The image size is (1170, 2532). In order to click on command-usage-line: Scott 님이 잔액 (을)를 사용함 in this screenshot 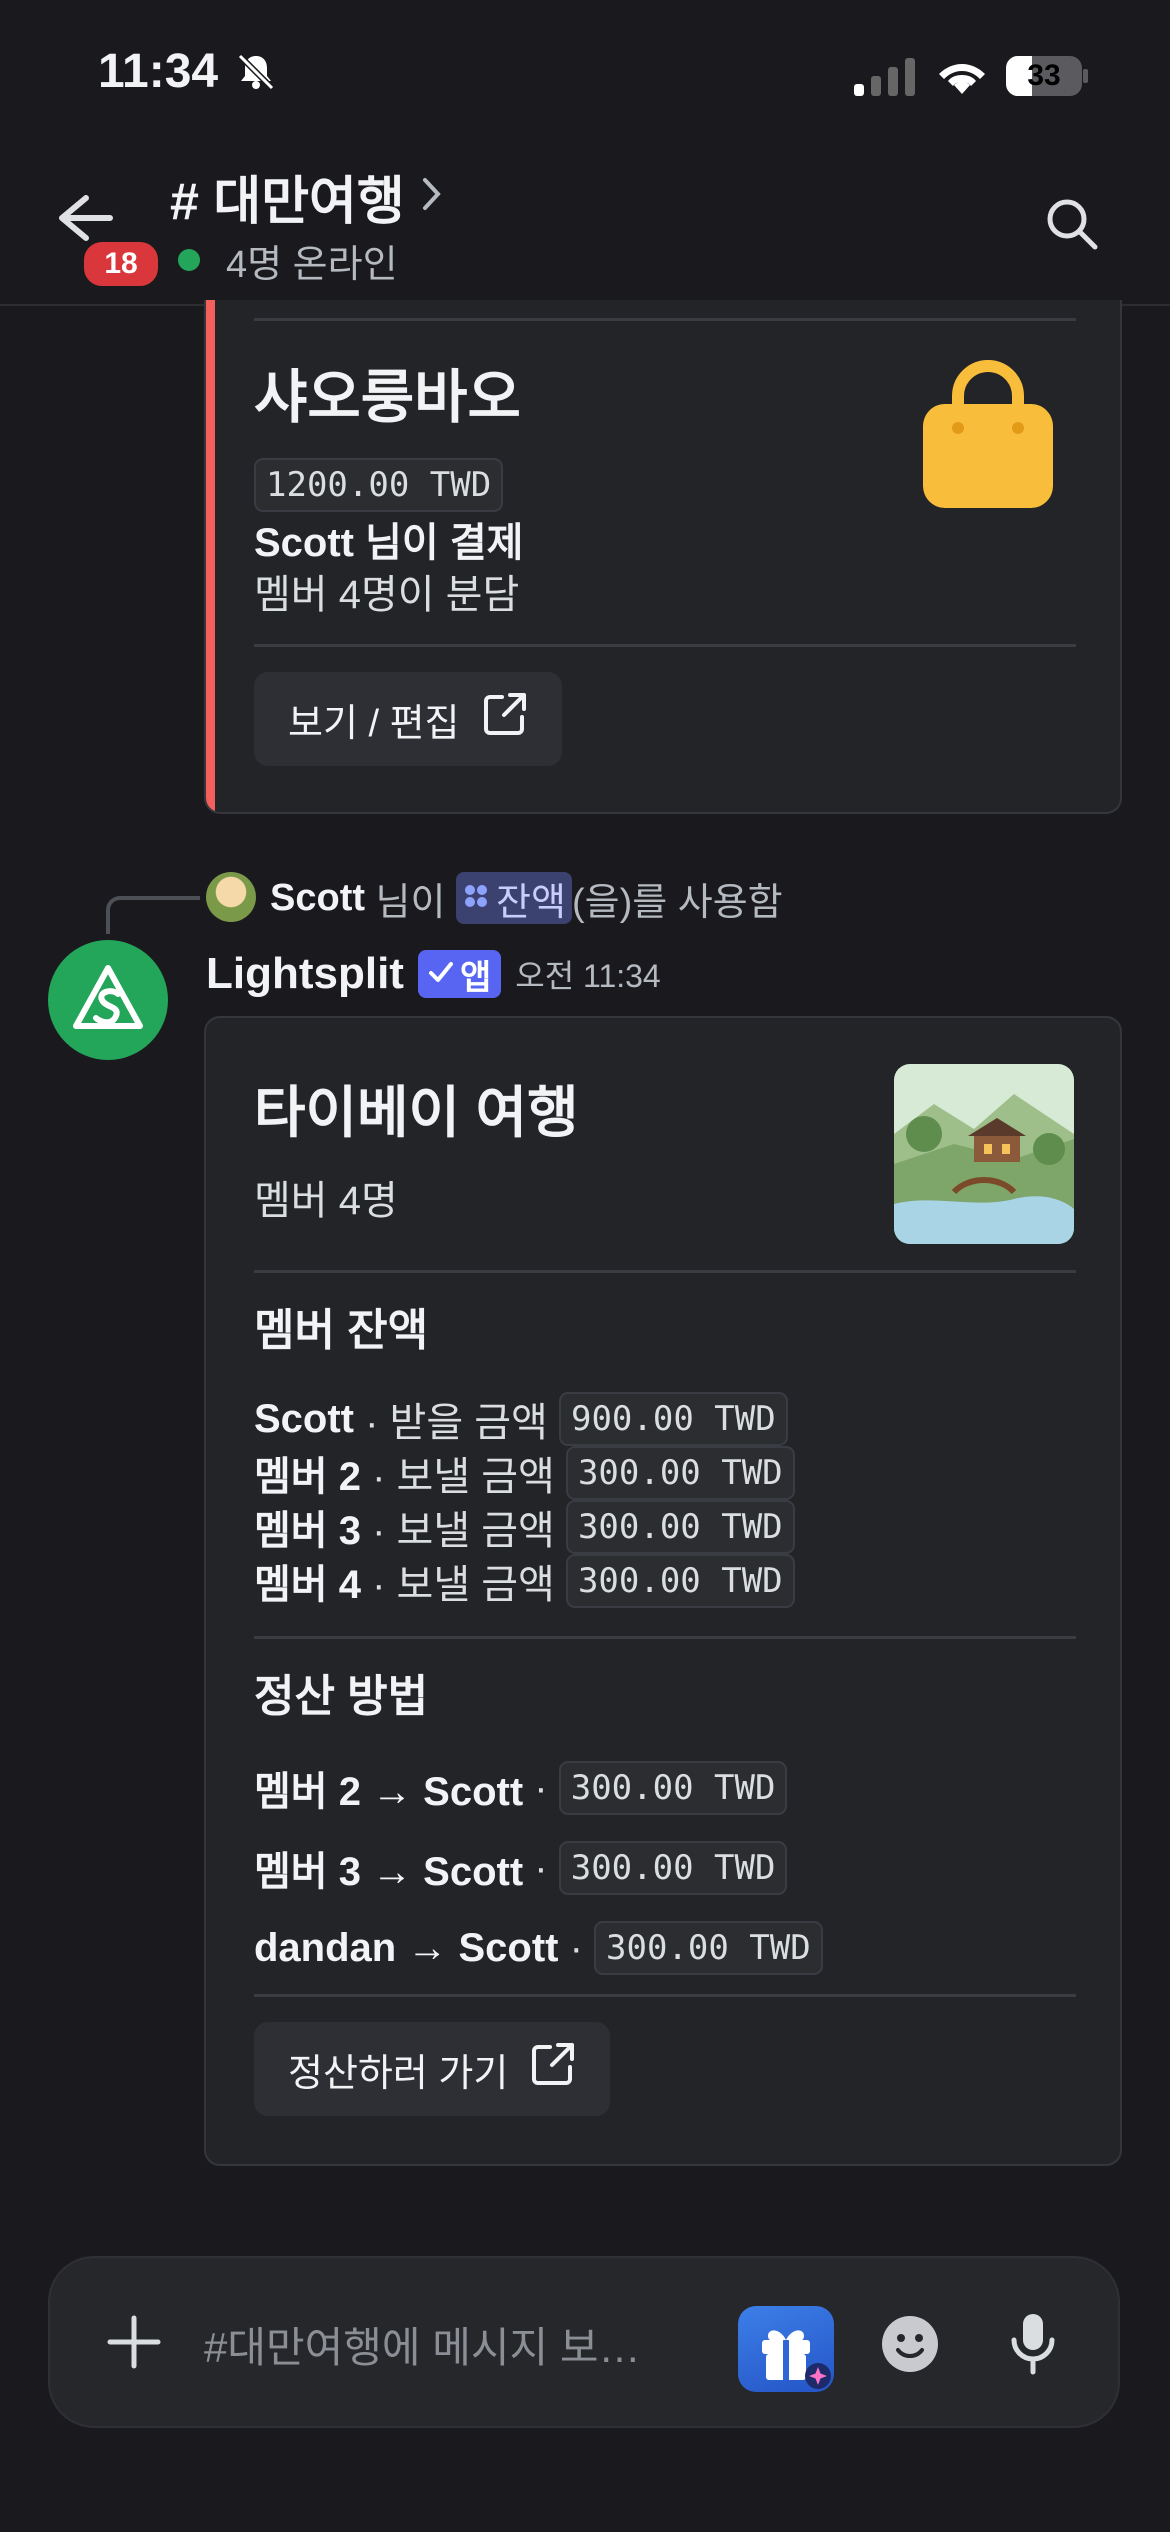, I will do `click(526, 898)`.